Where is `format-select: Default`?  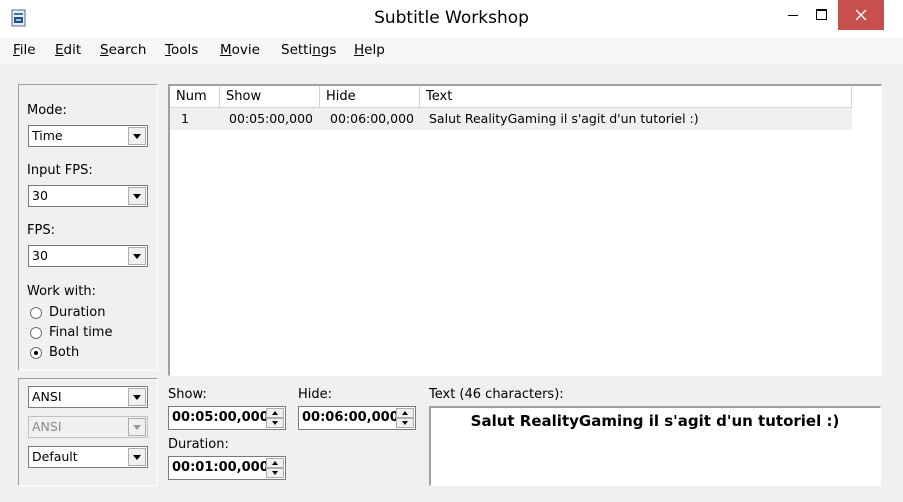 format-select: Default is located at coordinates (88, 457).